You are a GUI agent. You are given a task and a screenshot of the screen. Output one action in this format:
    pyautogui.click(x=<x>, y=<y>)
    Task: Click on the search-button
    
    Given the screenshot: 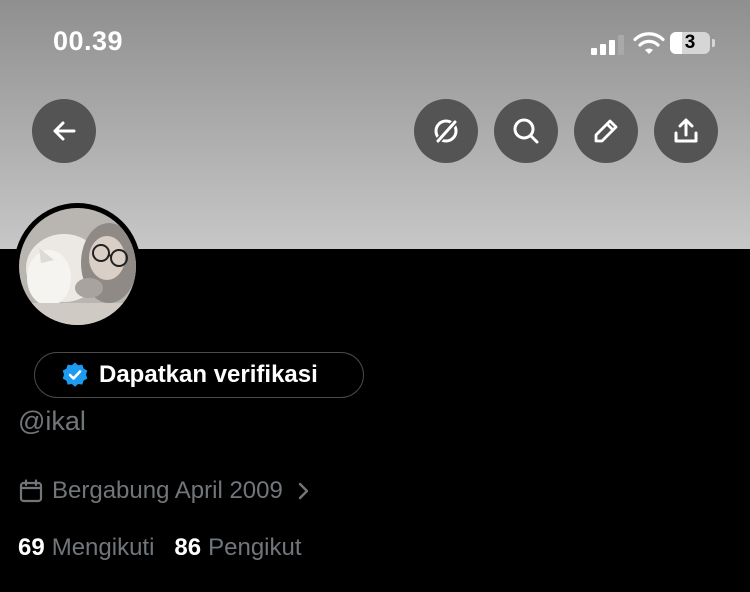 What is the action you would take?
    pyautogui.click(x=526, y=131)
    